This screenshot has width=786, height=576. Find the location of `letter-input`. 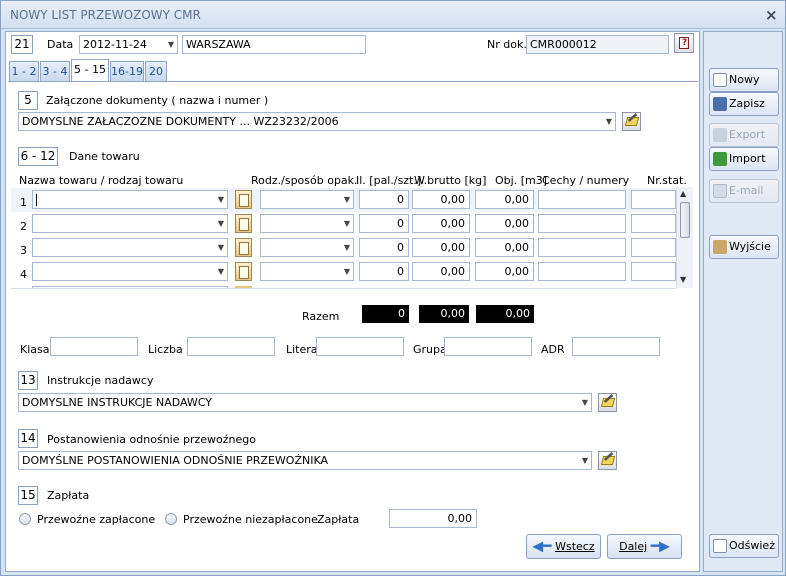

letter-input is located at coordinates (360, 346).